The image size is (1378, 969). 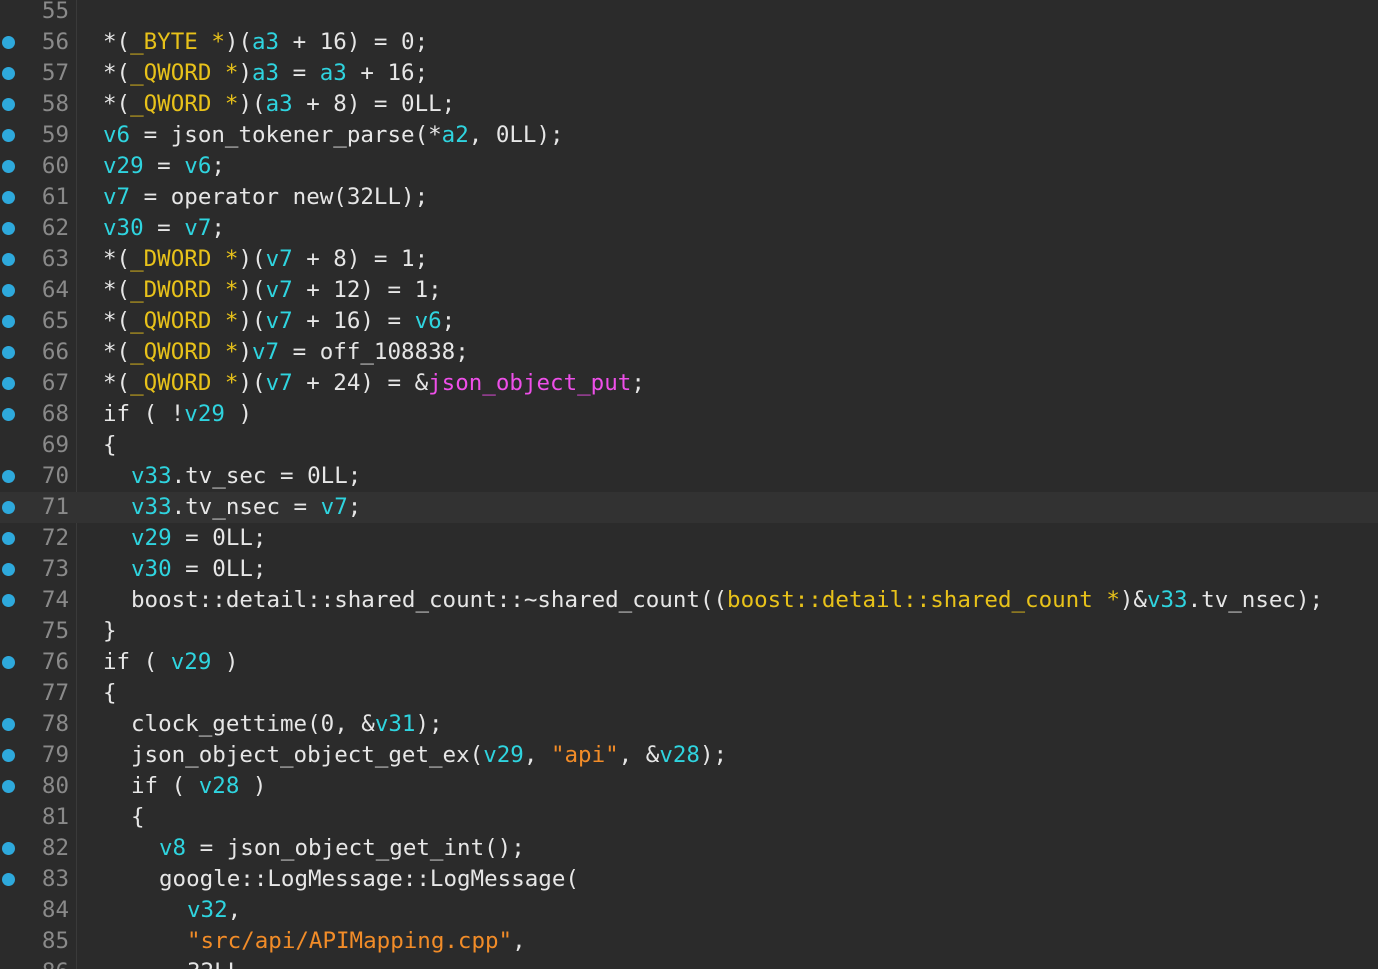 What do you see at coordinates (689, 42) in the screenshot?
I see `code-line: 56 *(_BYTE *)(a3 + 16) = 0;` at bounding box center [689, 42].